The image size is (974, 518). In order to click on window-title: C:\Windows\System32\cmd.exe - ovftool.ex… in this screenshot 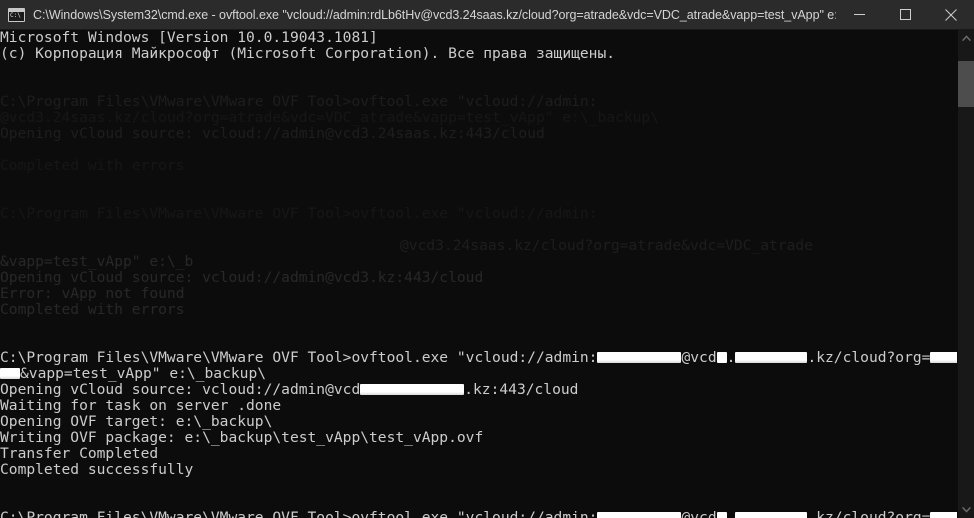, I will do `click(434, 14)`.